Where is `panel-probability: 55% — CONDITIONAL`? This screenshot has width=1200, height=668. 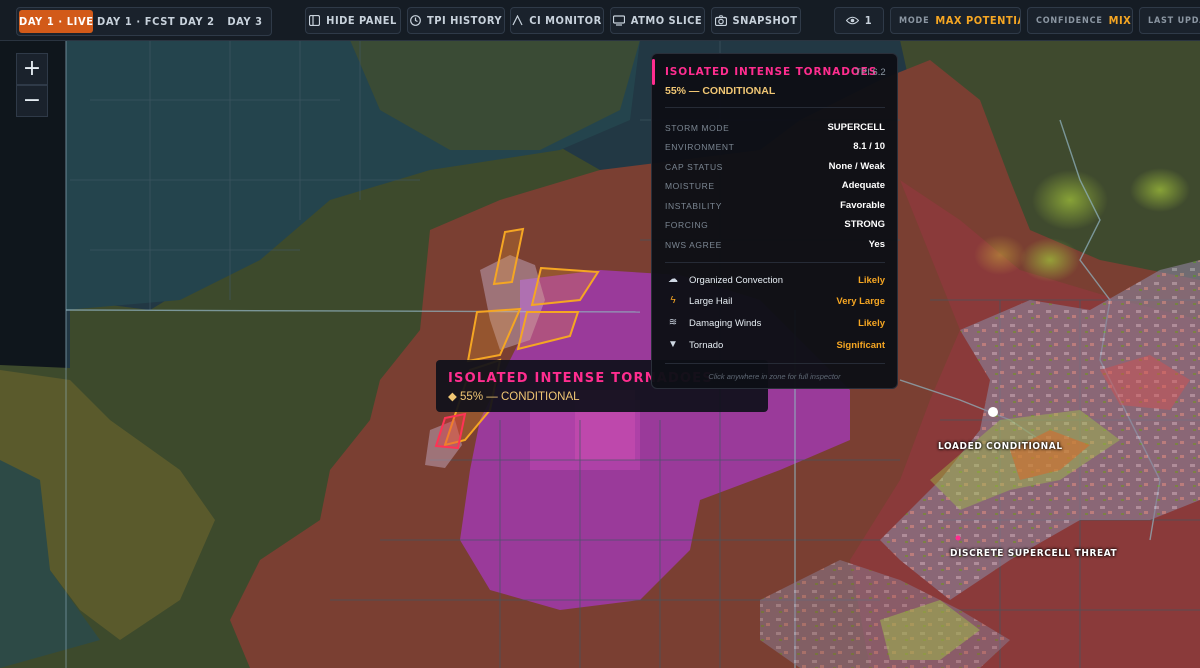 panel-probability: 55% — CONDITIONAL is located at coordinates (720, 91).